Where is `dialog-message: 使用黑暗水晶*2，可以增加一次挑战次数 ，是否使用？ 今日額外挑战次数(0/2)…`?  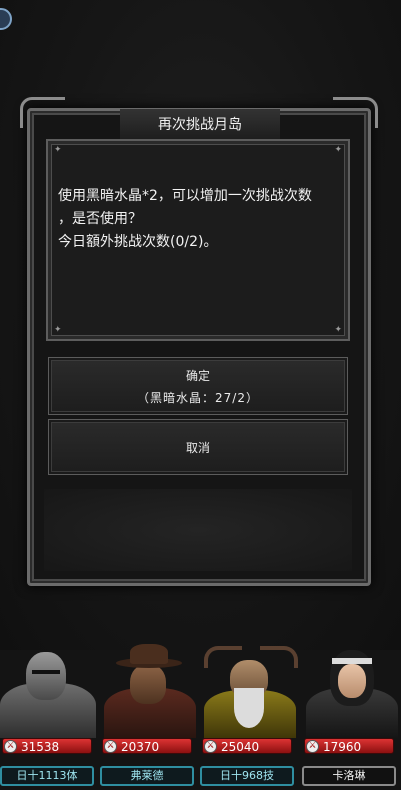
dialog-message: 使用黑暗水晶*2，可以增加一次挑战次数 ，是否使用？ 今日額外挑战次数(0/2)… is located at coordinates (203, 219).